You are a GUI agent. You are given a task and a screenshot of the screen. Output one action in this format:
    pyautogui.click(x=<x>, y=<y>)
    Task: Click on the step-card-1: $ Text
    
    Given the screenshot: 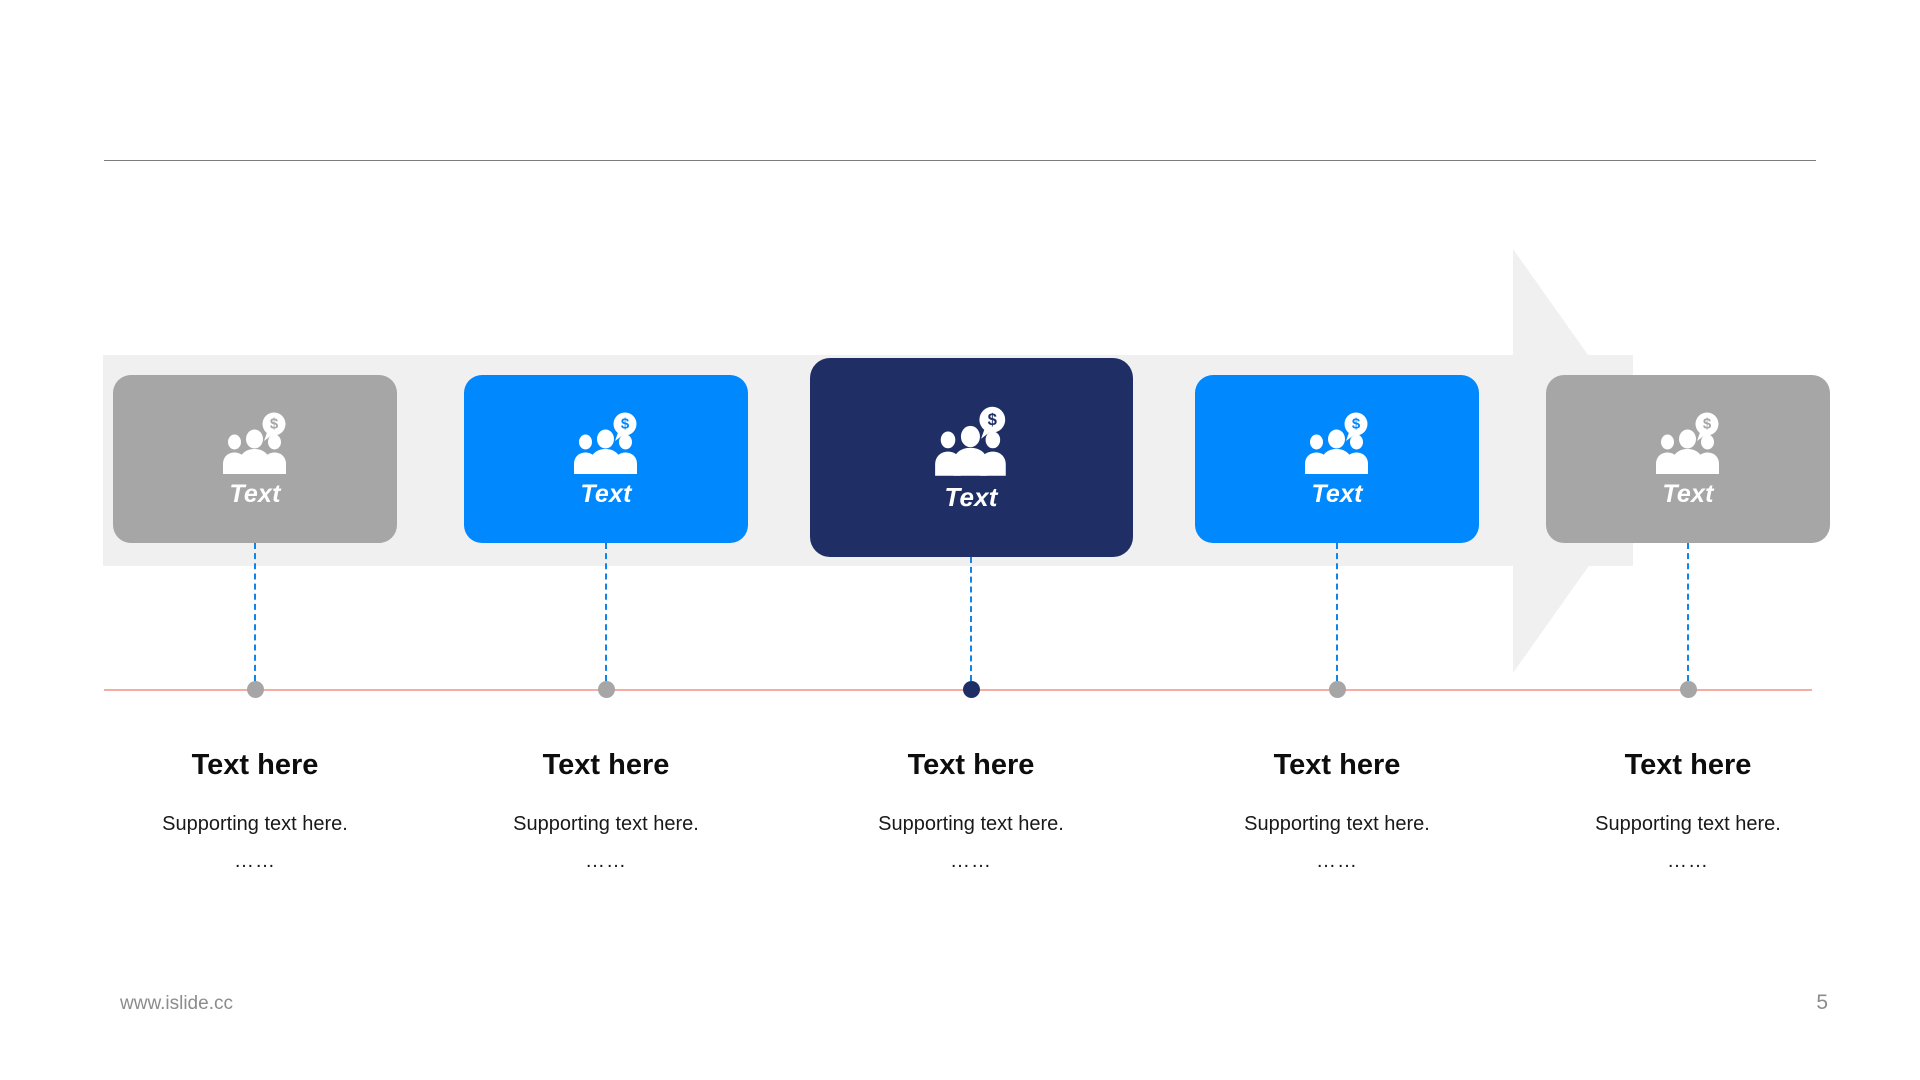 What is the action you would take?
    pyautogui.click(x=255, y=459)
    